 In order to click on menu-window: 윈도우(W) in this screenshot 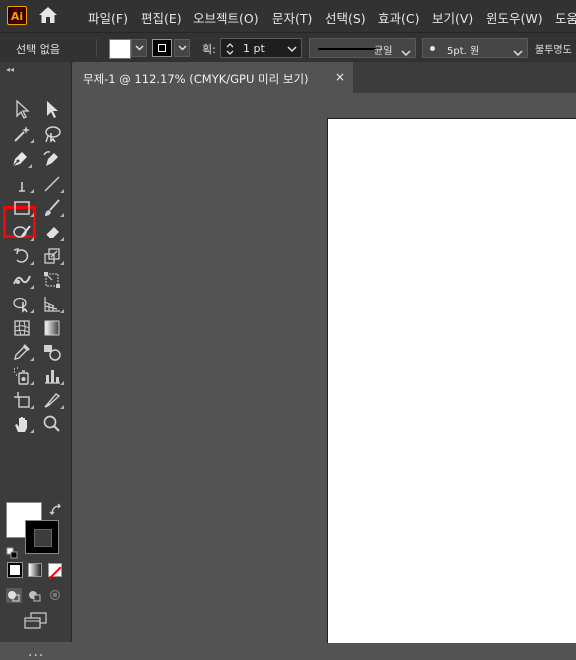, I will do `click(514, 17)`.